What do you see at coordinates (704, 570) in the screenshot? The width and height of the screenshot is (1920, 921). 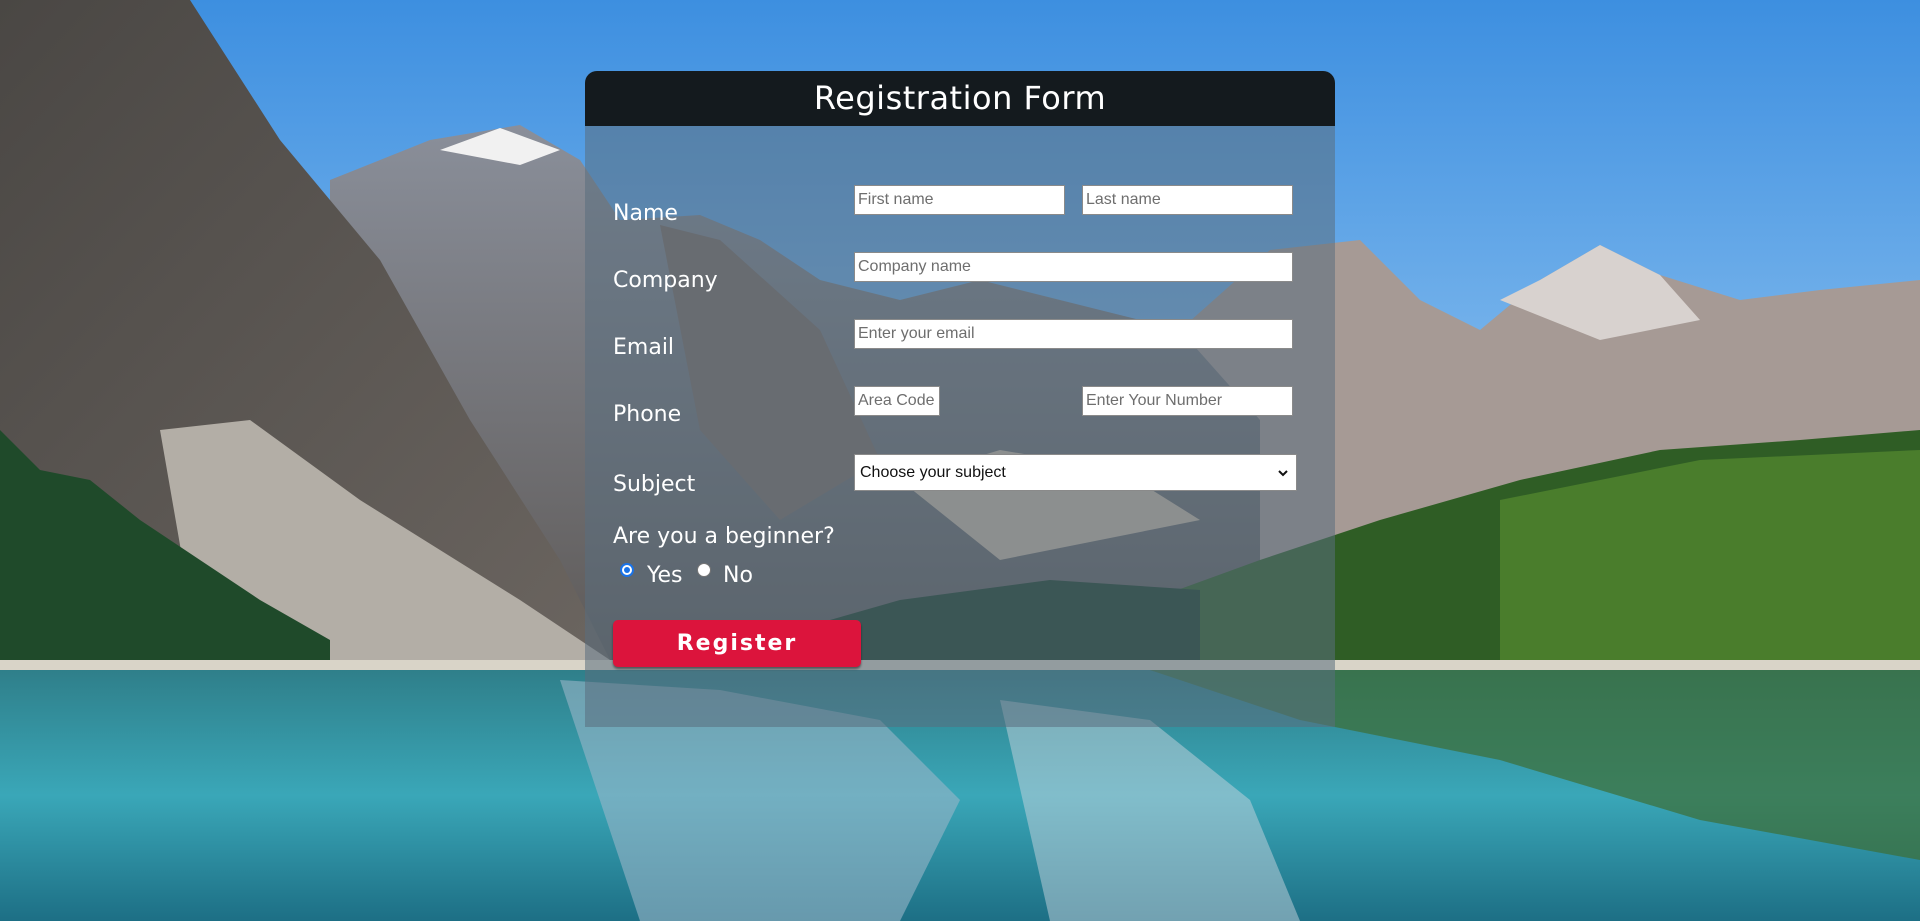 I see `no-radio` at bounding box center [704, 570].